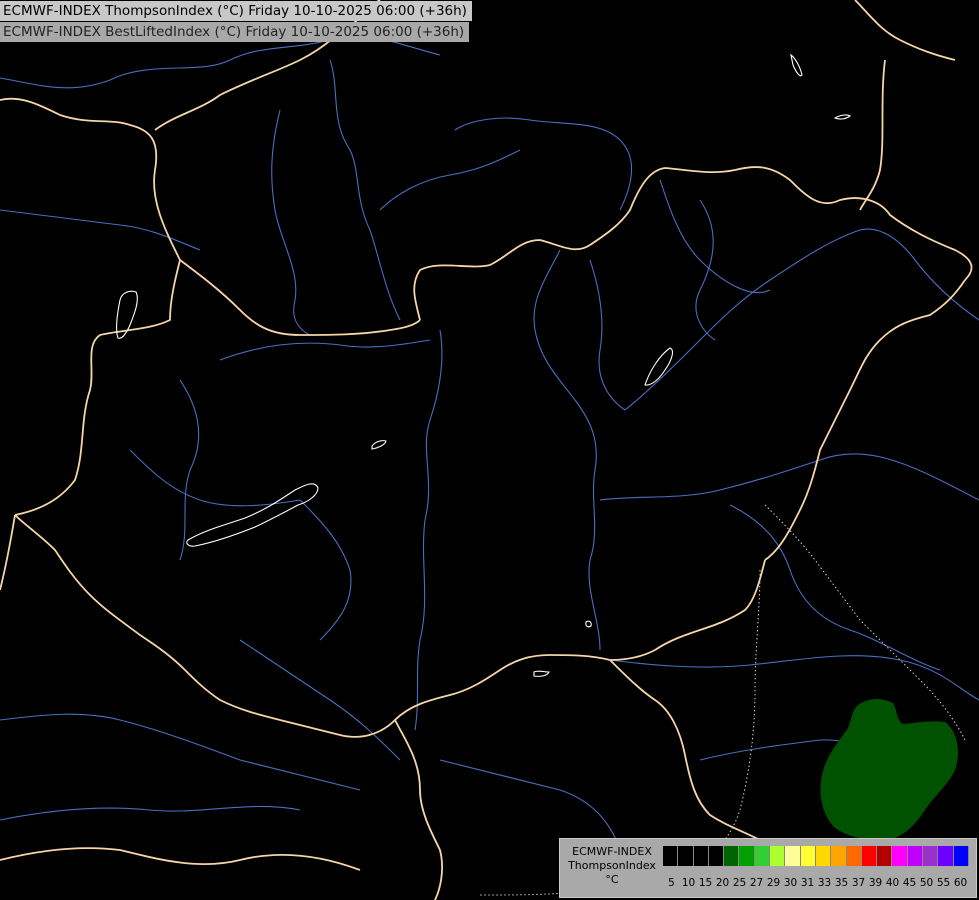 Image resolution: width=979 pixels, height=900 pixels. I want to click on legend-tick-label: 50, so click(926, 883).